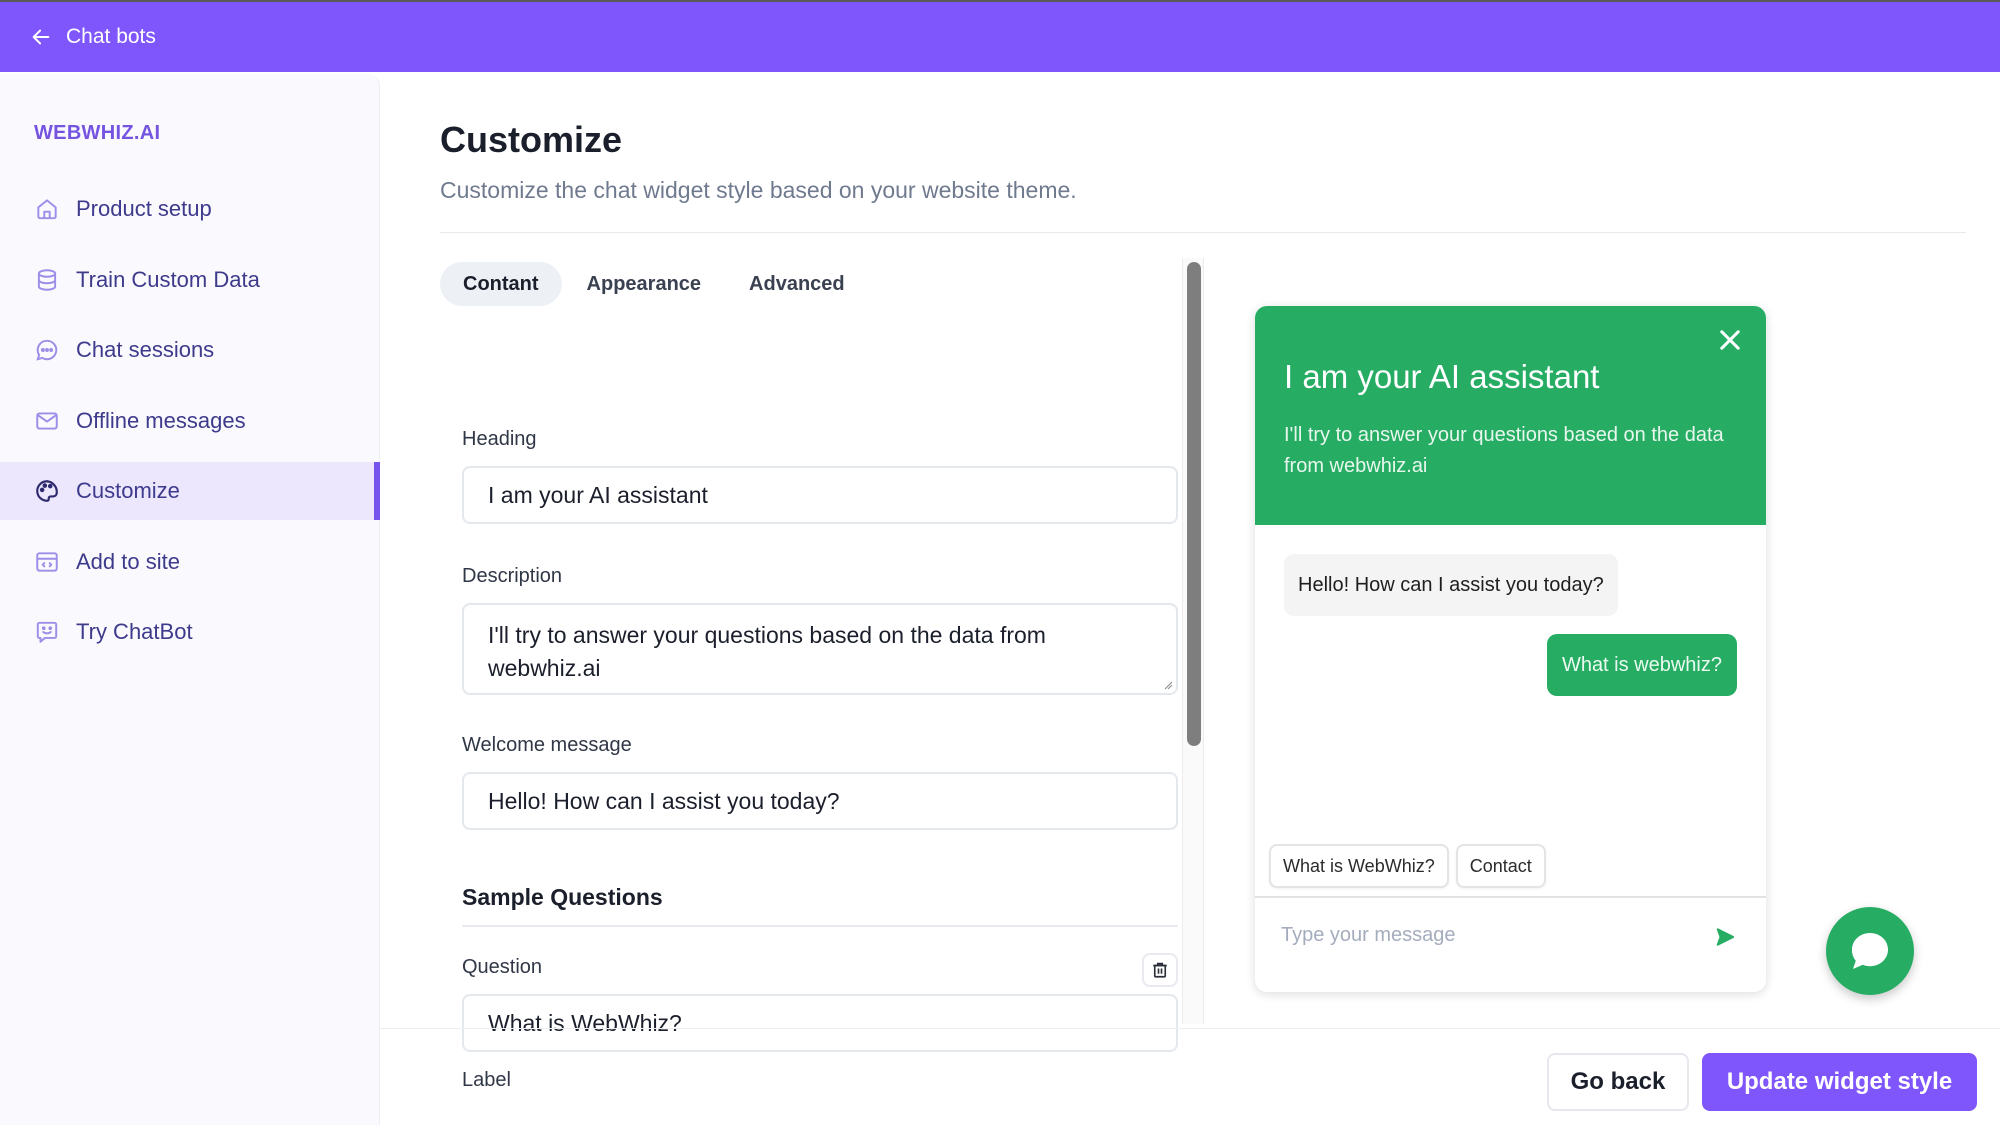  What do you see at coordinates (134, 631) in the screenshot?
I see `sidebar-item-label: Try ChatBot` at bounding box center [134, 631].